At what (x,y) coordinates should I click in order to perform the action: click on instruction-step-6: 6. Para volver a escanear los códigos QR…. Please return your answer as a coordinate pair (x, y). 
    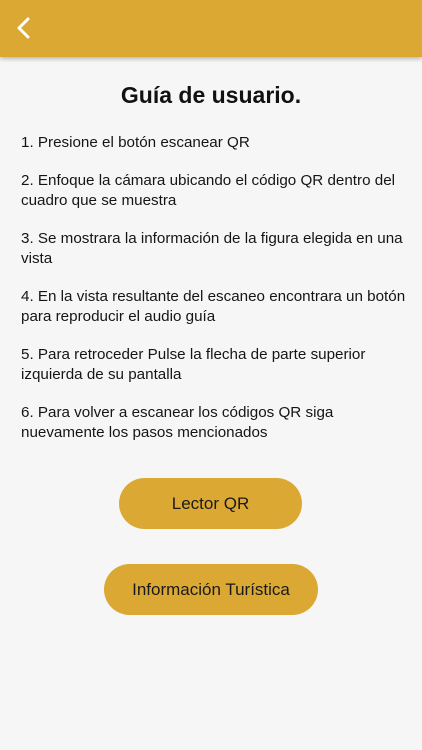
    Looking at the image, I should click on (177, 422).